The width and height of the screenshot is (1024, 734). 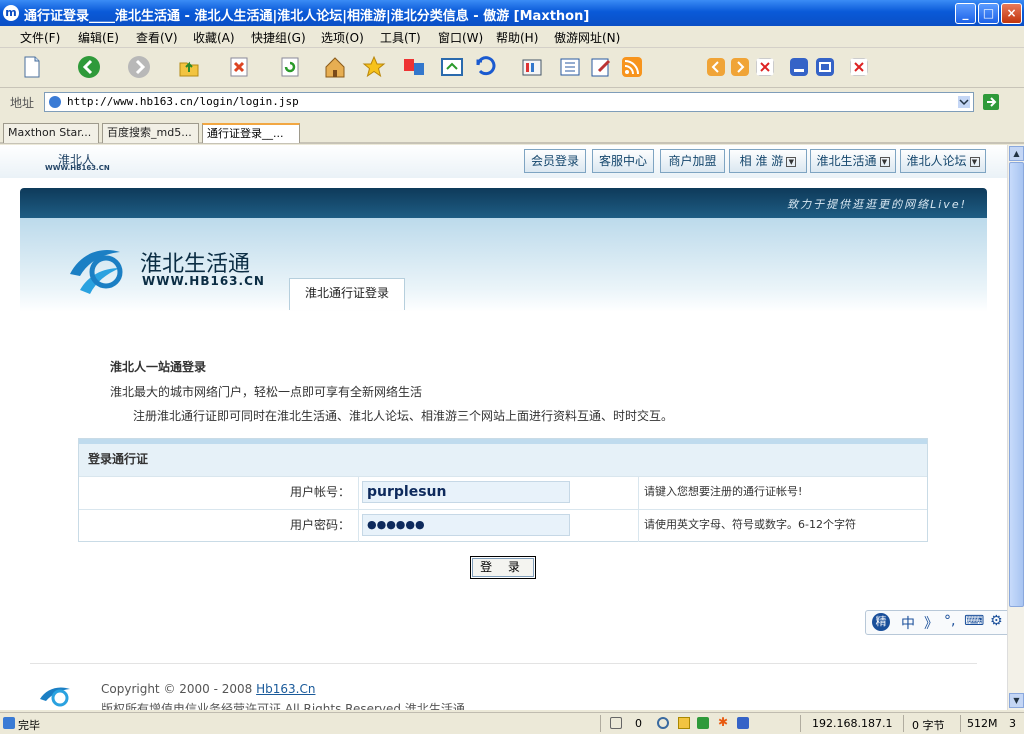 What do you see at coordinates (601, 67) in the screenshot?
I see `notes-icon` at bounding box center [601, 67].